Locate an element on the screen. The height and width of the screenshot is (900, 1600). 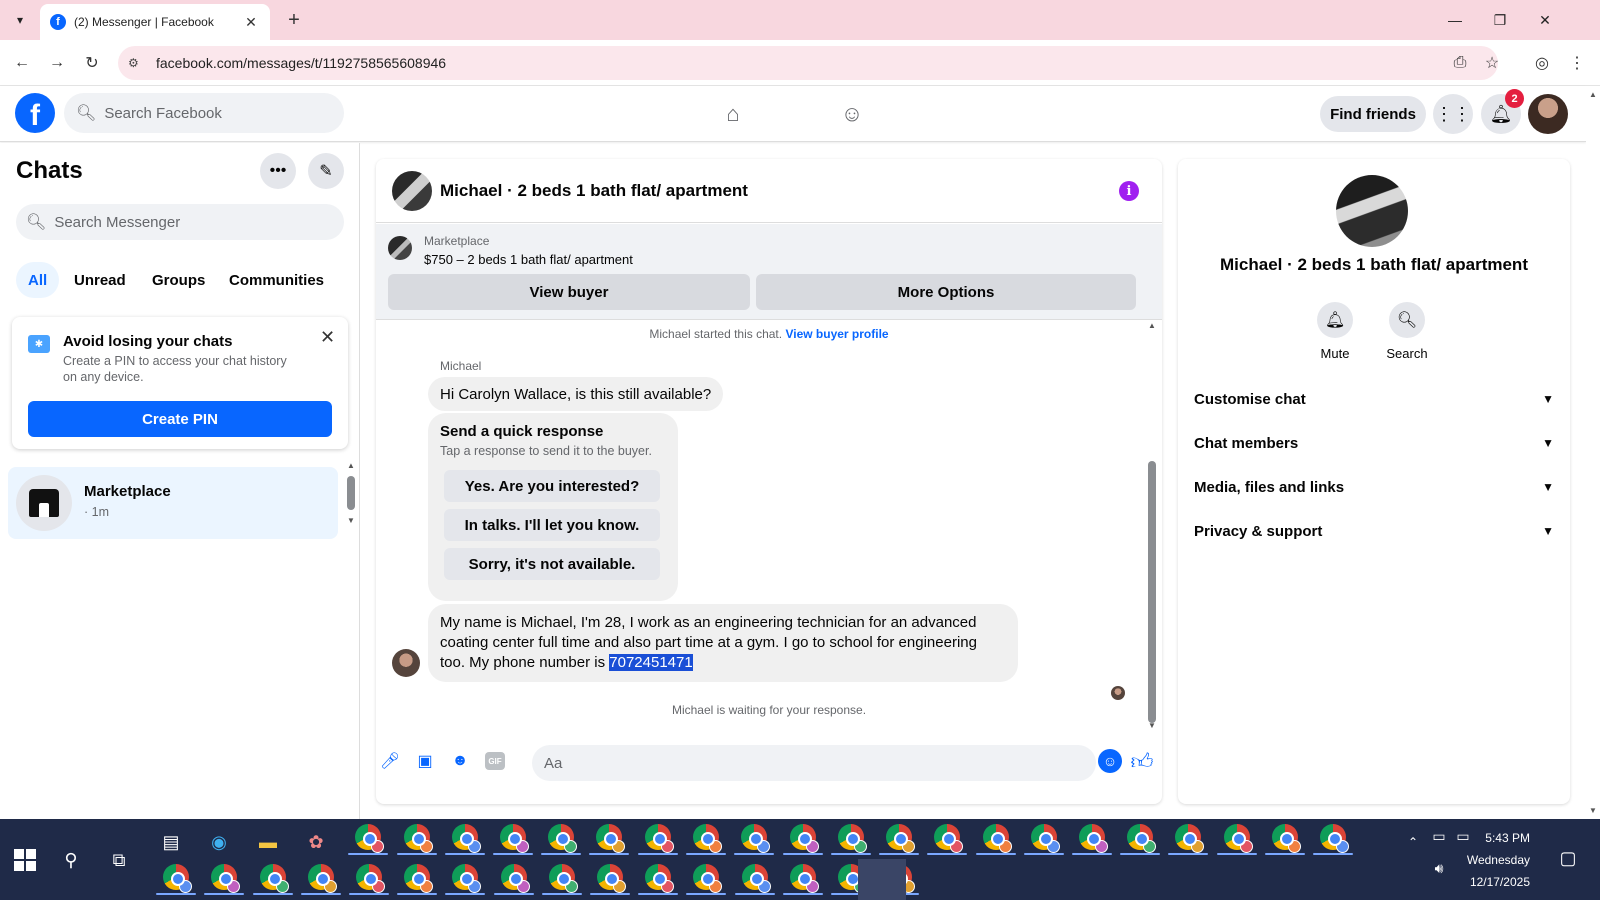
task-view-icon: ⧉ is located at coordinates (119, 860).